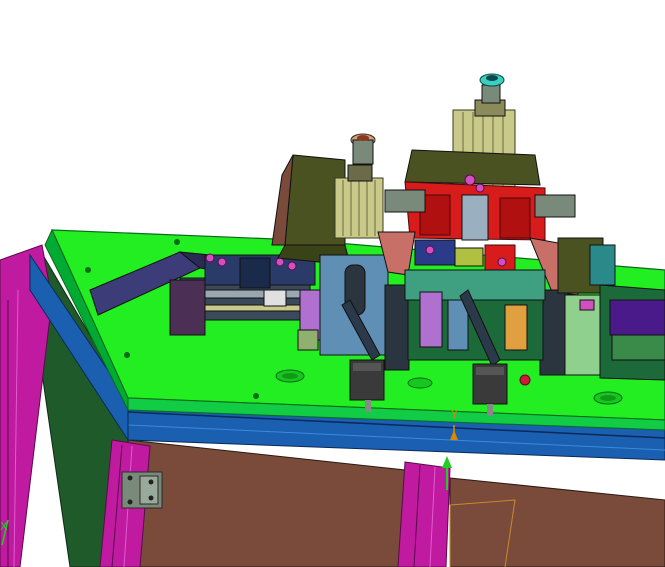  What do you see at coordinates (557, 522) in the screenshot?
I see `cabinet-front-panel-right` at bounding box center [557, 522].